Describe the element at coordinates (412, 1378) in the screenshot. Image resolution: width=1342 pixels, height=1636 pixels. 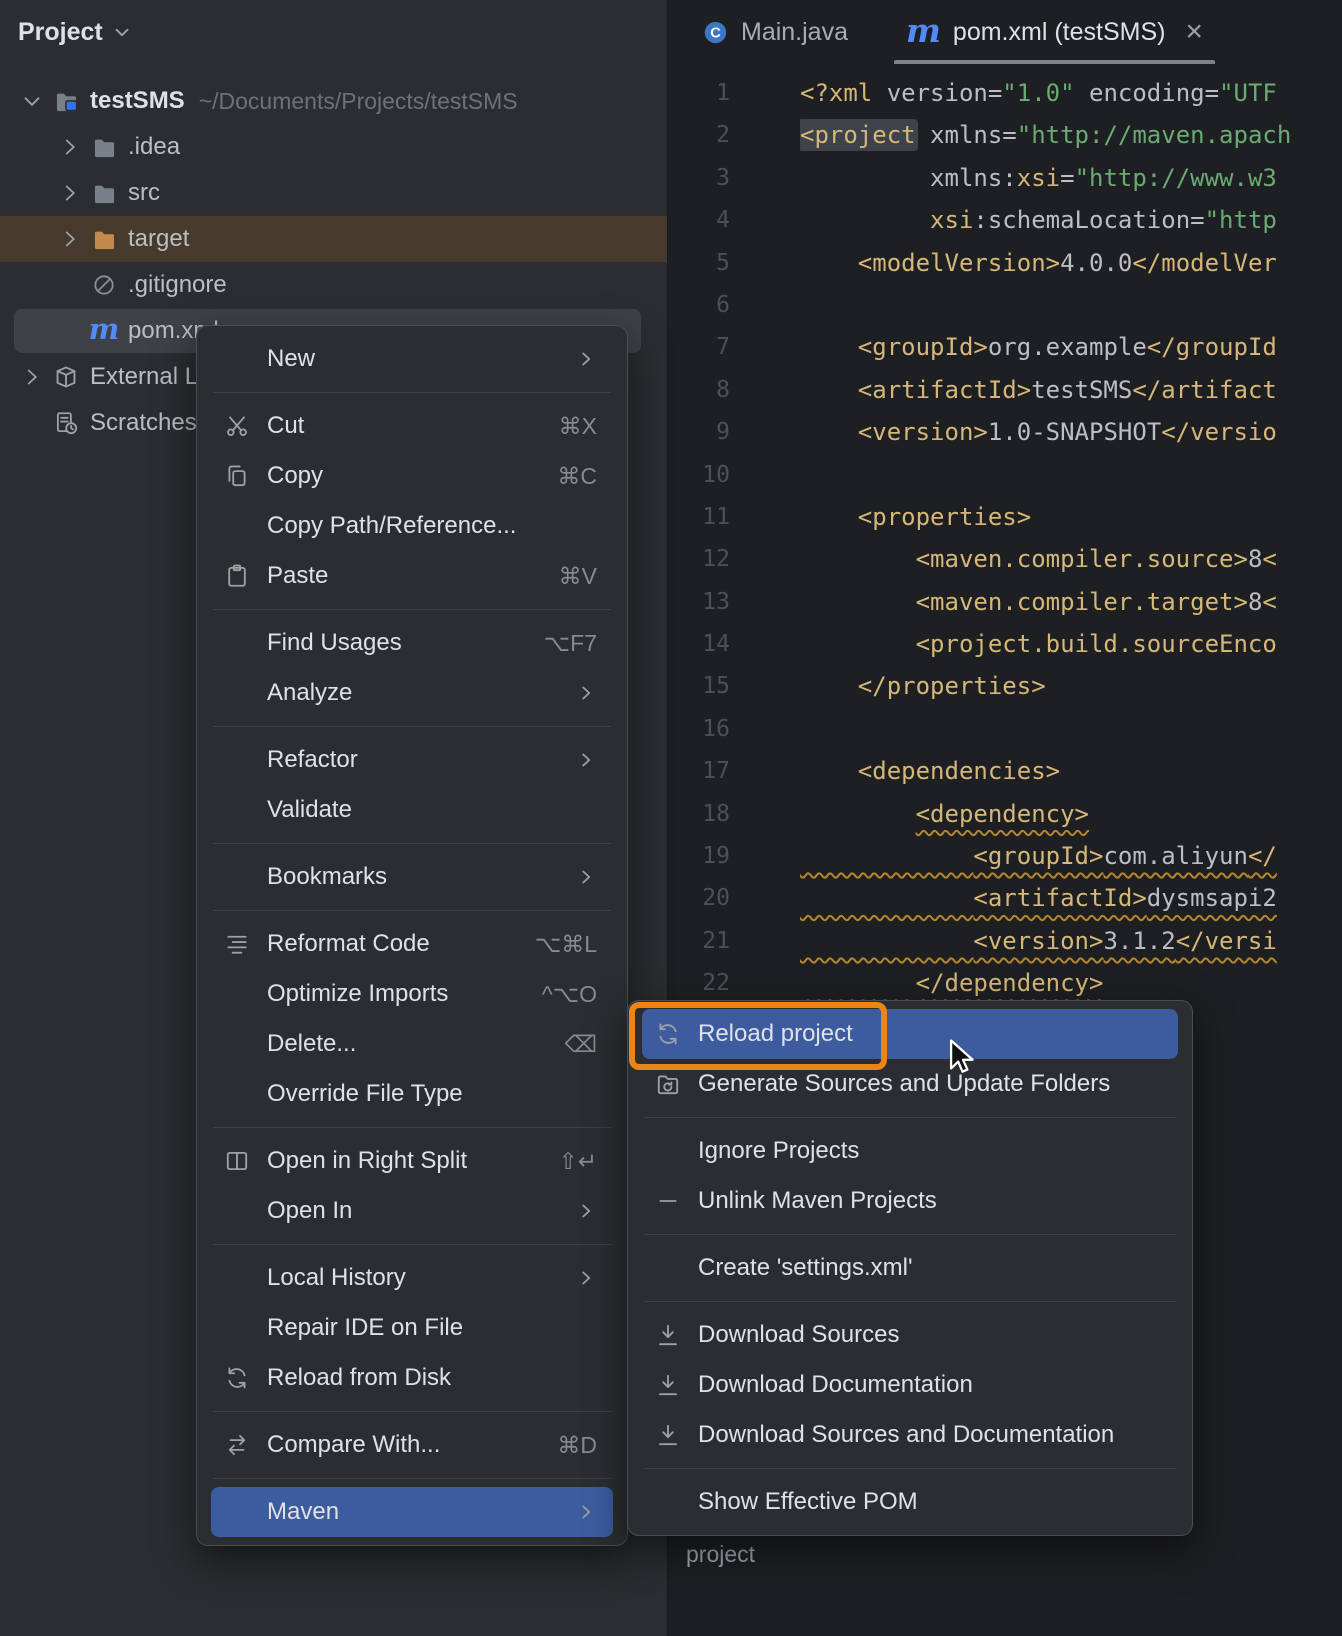
I see `context-menu-item-reload-from-disk: Reload from Disk` at that location.